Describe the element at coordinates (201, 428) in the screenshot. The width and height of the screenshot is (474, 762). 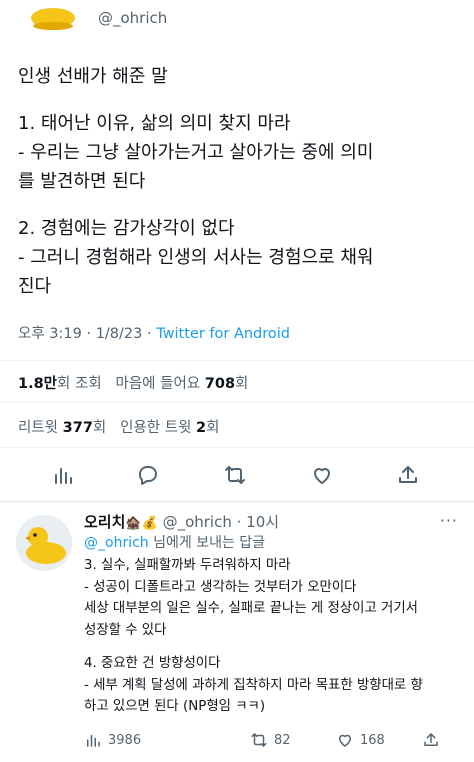
I see `quotes-count: 2` at that location.